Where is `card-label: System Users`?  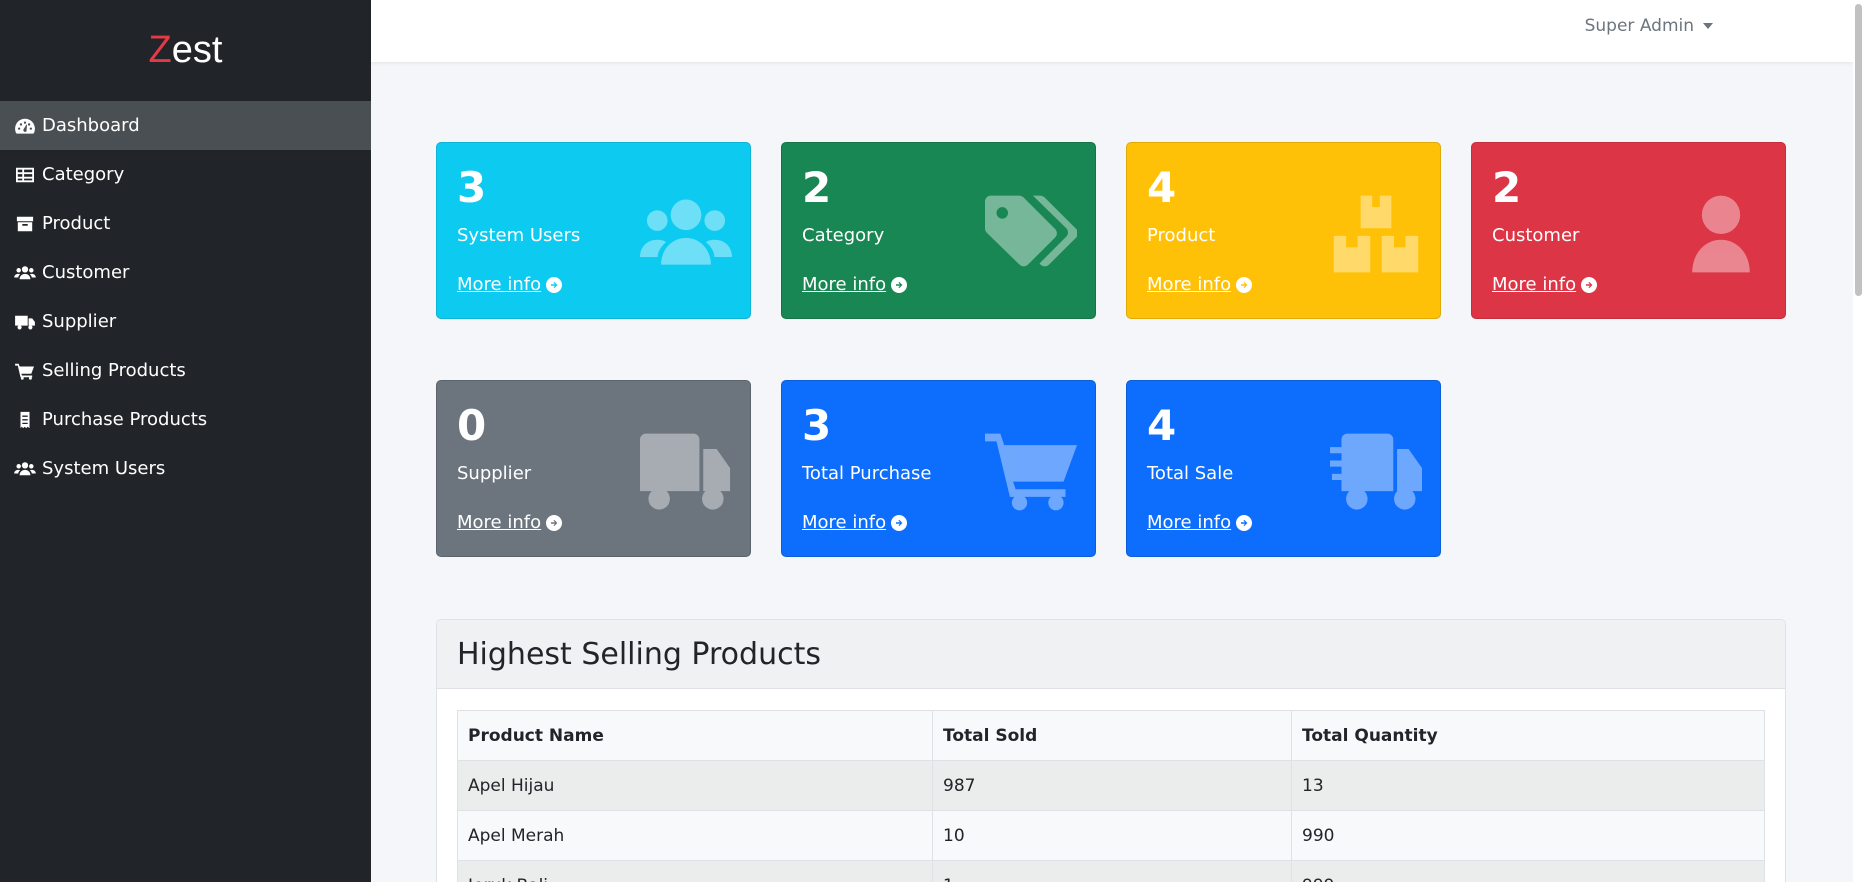
card-label: System Users is located at coordinates (519, 235).